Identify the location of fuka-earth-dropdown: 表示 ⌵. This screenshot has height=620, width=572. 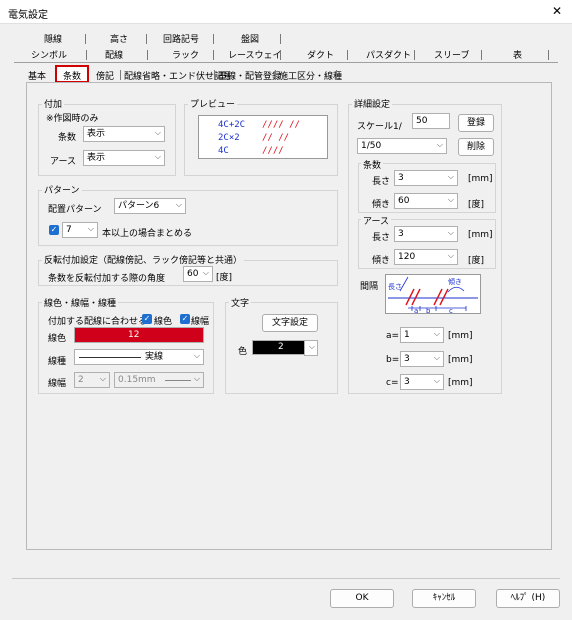
(124, 158).